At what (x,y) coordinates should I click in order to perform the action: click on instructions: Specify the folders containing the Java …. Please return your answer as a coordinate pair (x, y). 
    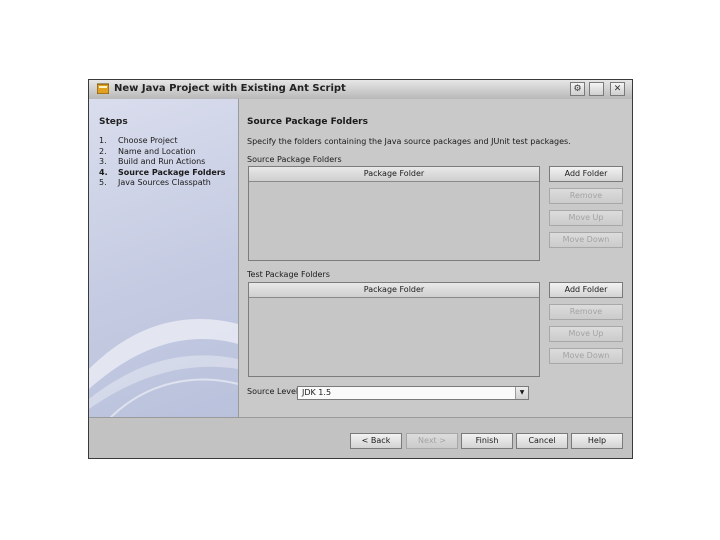
    Looking at the image, I should click on (409, 141).